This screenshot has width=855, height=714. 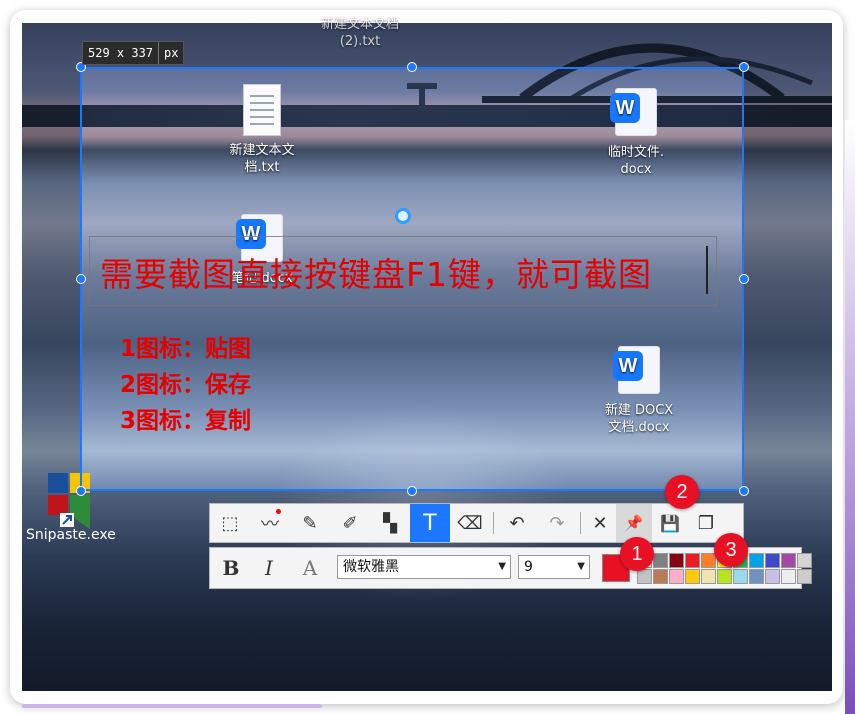 What do you see at coordinates (186, 349) in the screenshot?
I see `instruction-item: 1图标：贴图` at bounding box center [186, 349].